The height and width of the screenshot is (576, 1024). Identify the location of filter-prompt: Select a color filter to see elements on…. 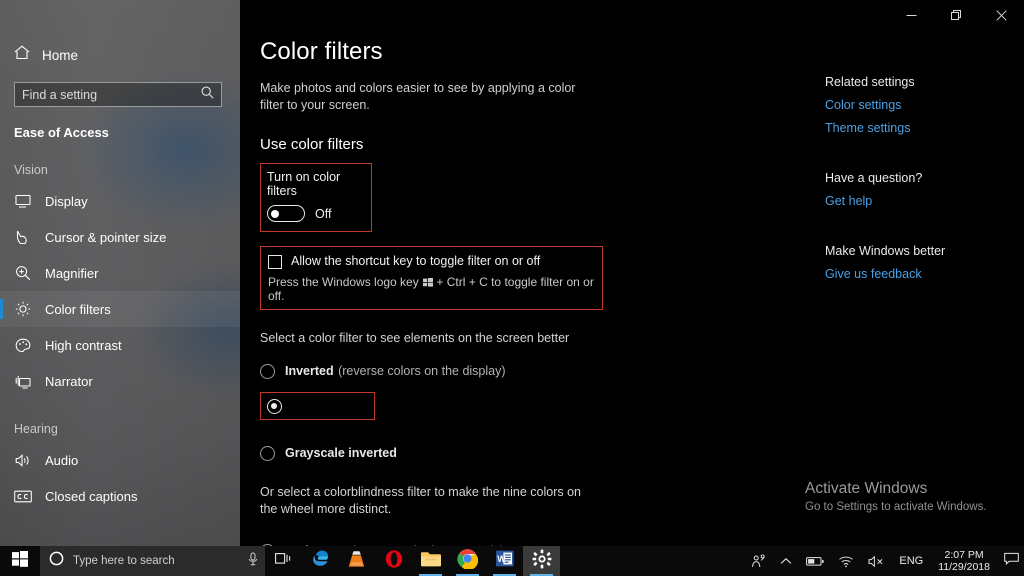
(415, 338).